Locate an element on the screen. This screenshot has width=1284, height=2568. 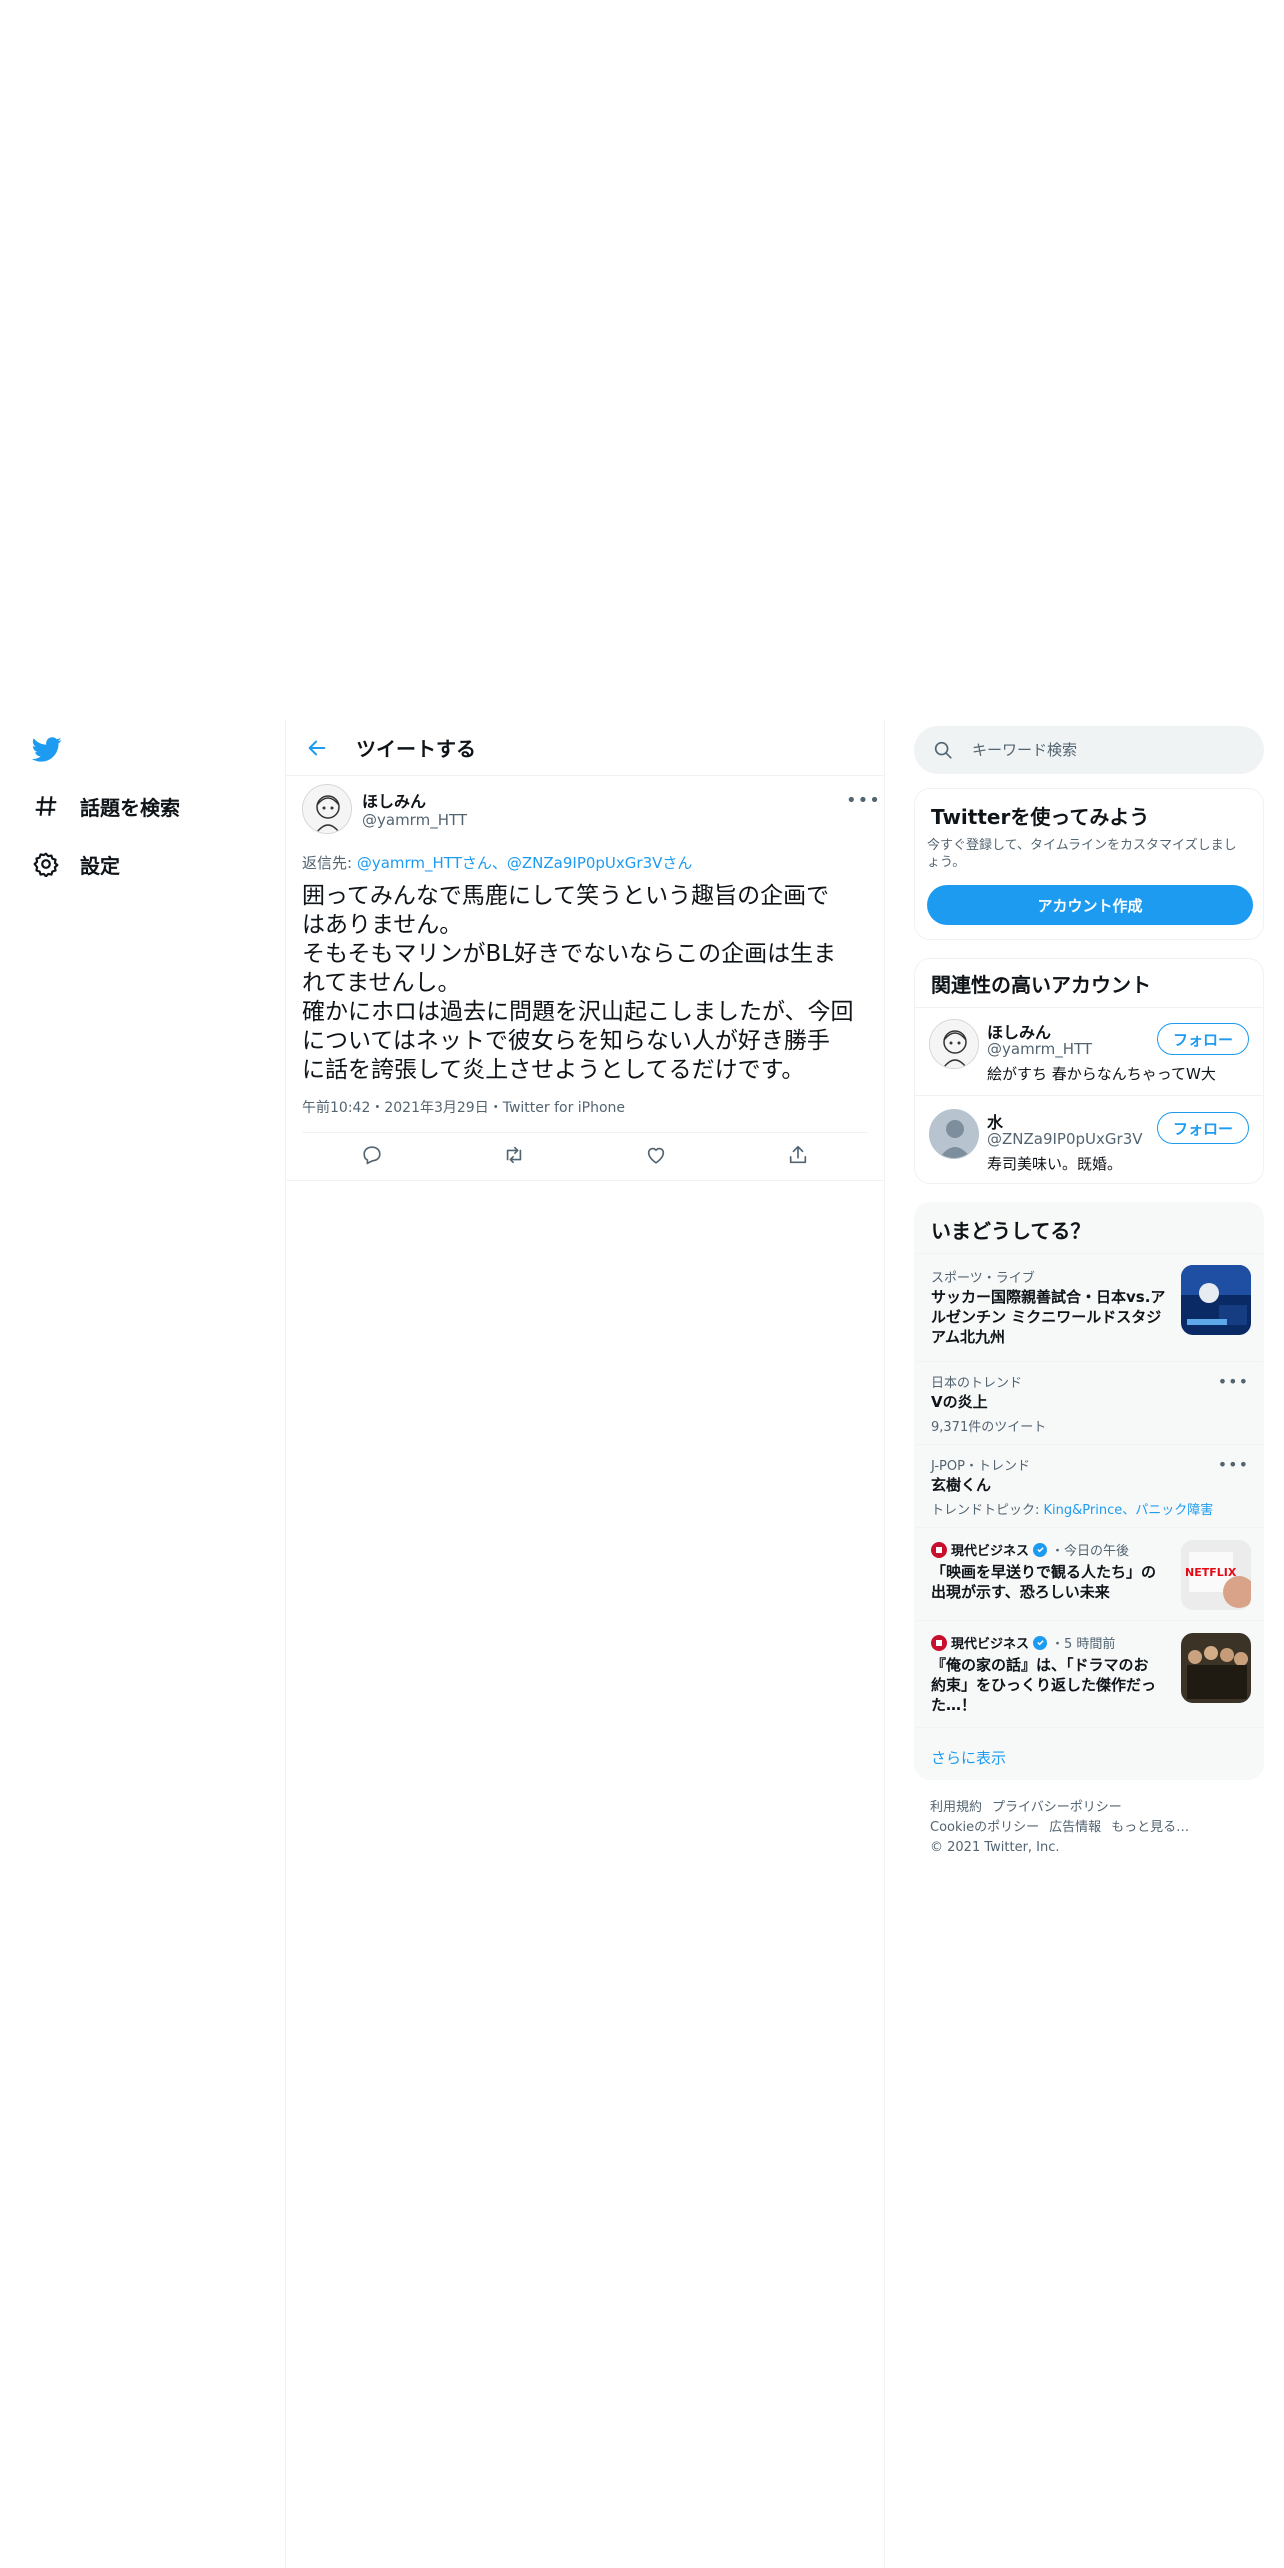
tweet-source: Twitter for iPhone is located at coordinates (564, 1108).